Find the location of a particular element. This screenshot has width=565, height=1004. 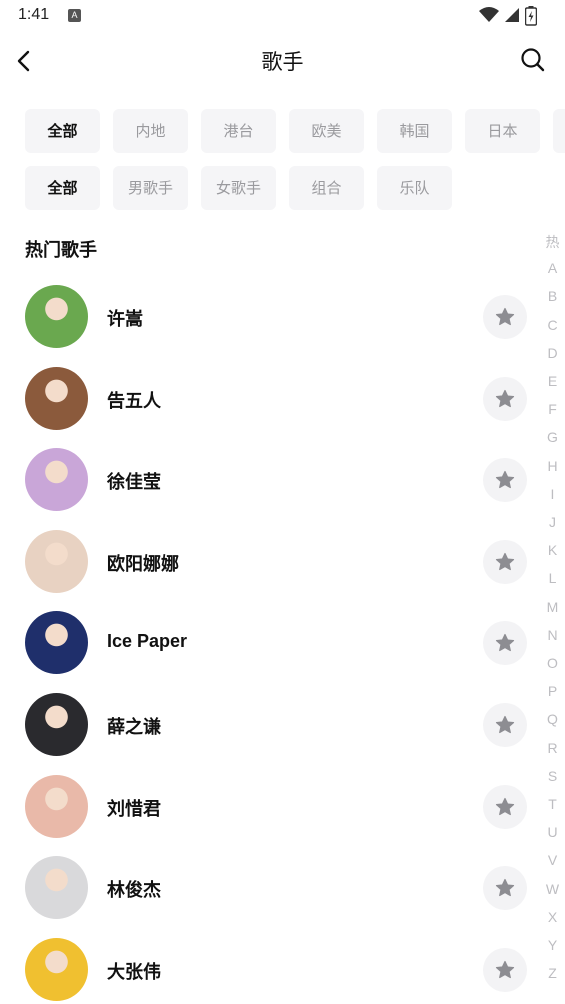

region-filter-chip: 内地 is located at coordinates (150, 131).